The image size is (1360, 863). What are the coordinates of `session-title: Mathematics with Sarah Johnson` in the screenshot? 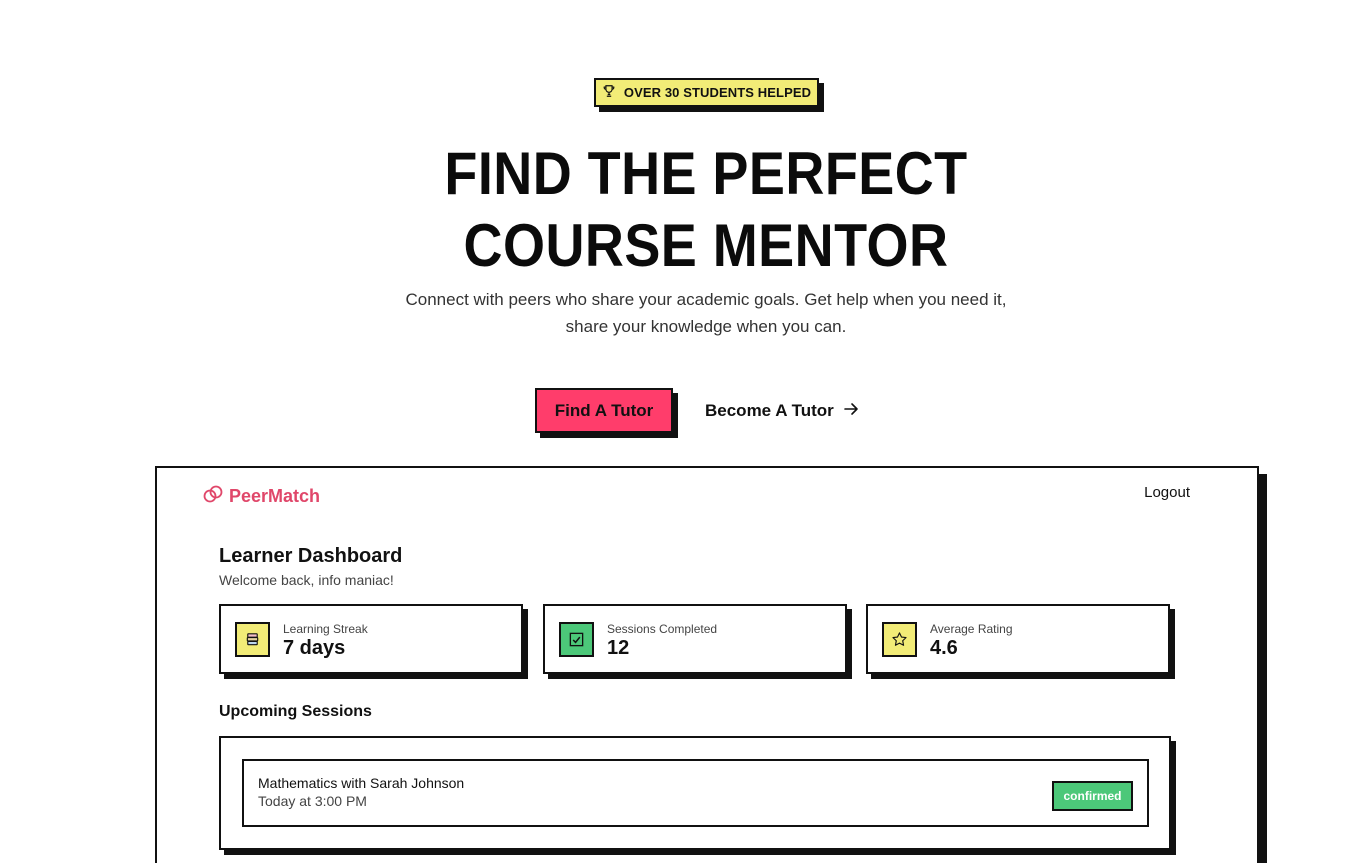 It's located at (361, 783).